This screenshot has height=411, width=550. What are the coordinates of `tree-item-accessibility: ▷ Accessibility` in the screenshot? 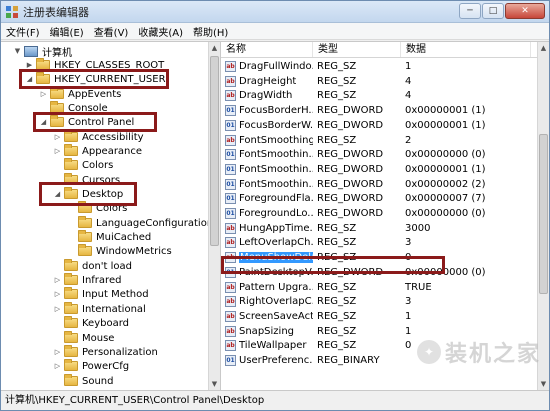 It's located at (98, 137).